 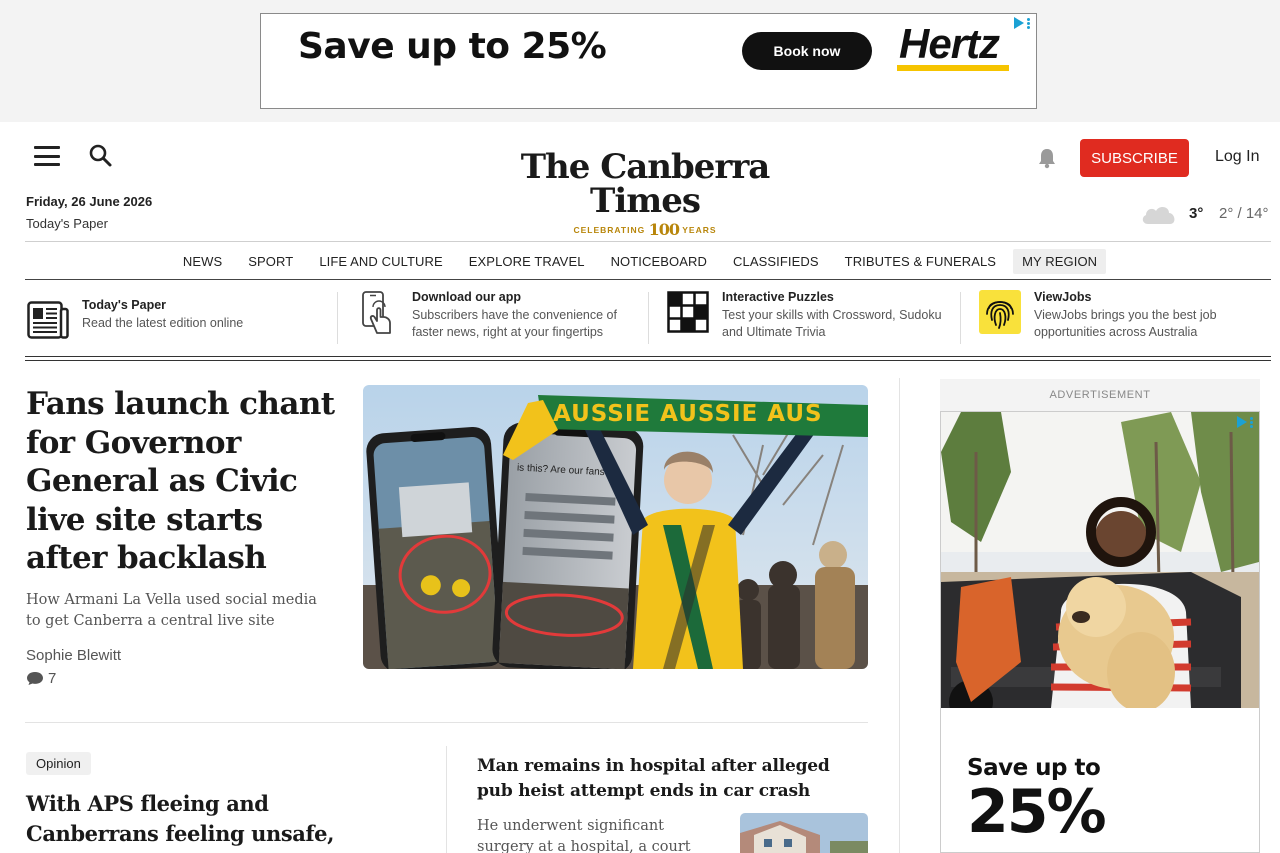 I want to click on nav-item-my-region: MY REGION, so click(x=1060, y=261).